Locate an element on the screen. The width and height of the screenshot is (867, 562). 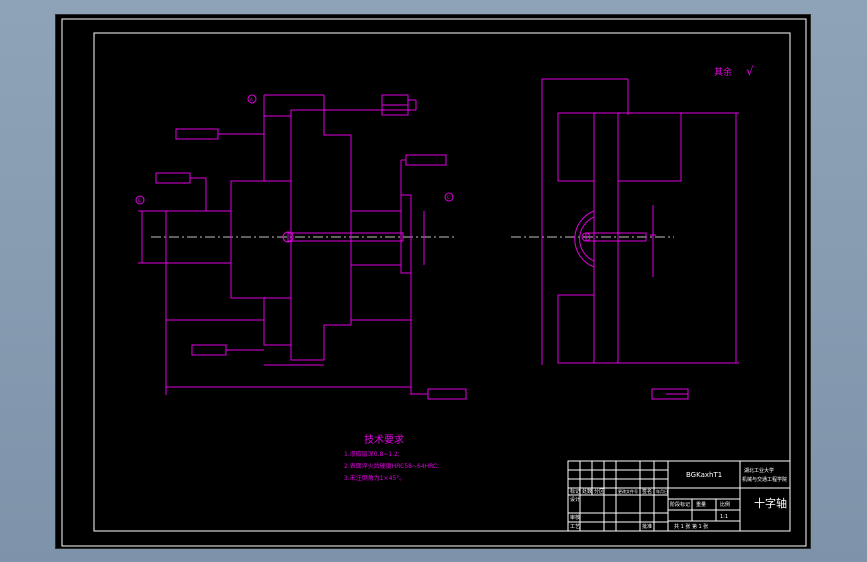
tech-req-item: 1.渗碳层深0.8~1.2; is located at coordinates (372, 454).